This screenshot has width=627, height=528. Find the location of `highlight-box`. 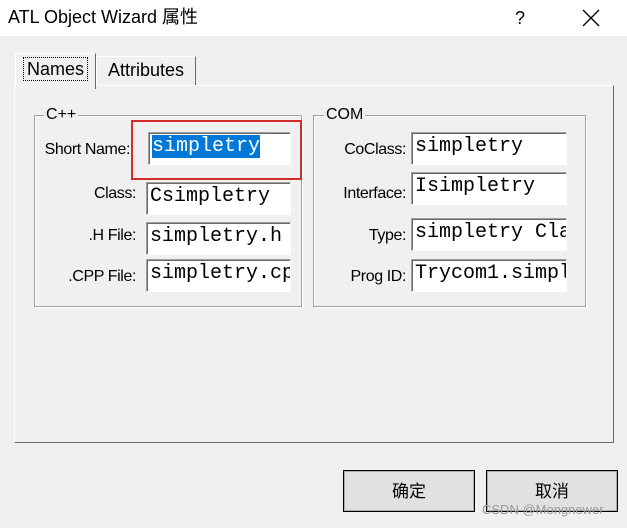

highlight-box is located at coordinates (216, 150).